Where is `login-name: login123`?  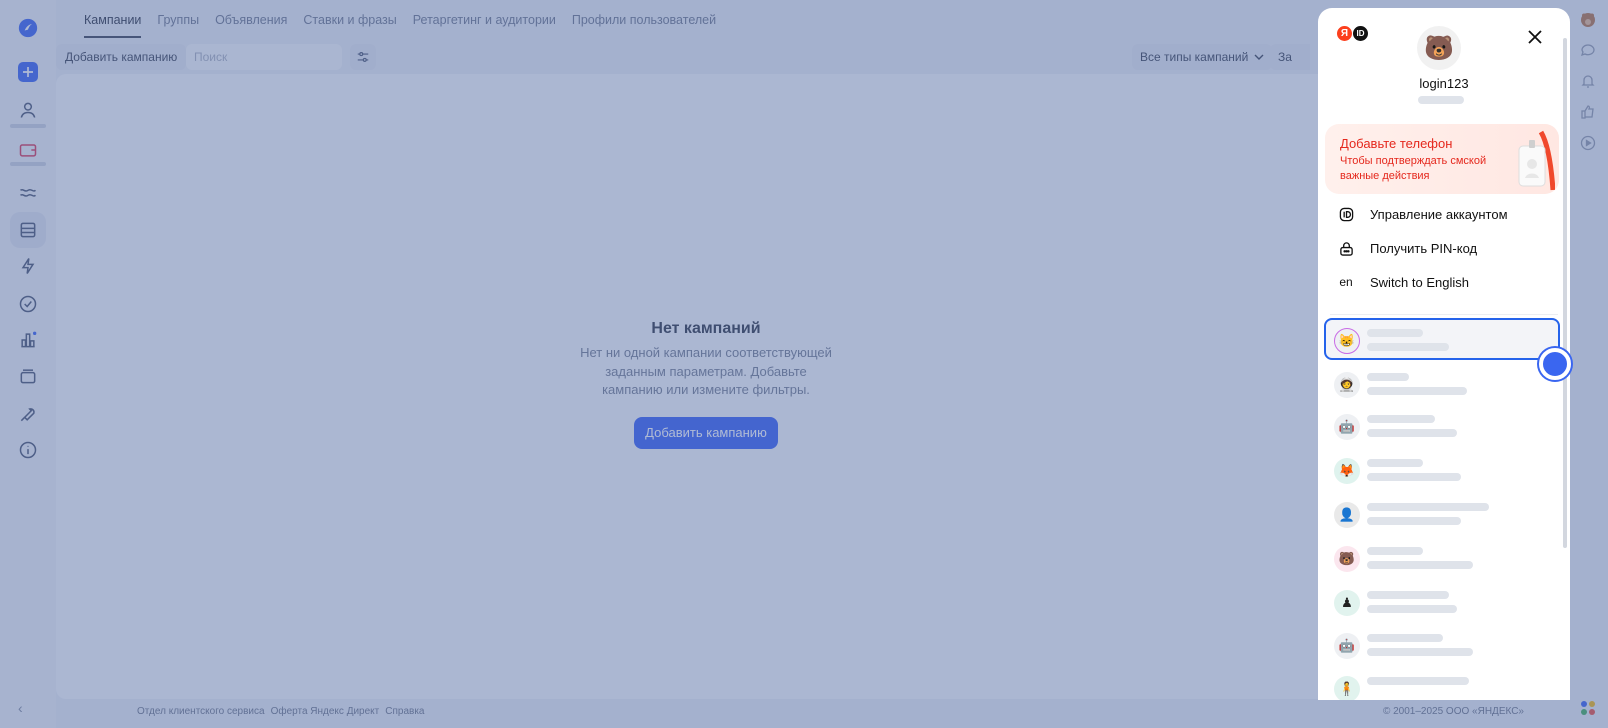
login-name: login123 is located at coordinates (1444, 83).